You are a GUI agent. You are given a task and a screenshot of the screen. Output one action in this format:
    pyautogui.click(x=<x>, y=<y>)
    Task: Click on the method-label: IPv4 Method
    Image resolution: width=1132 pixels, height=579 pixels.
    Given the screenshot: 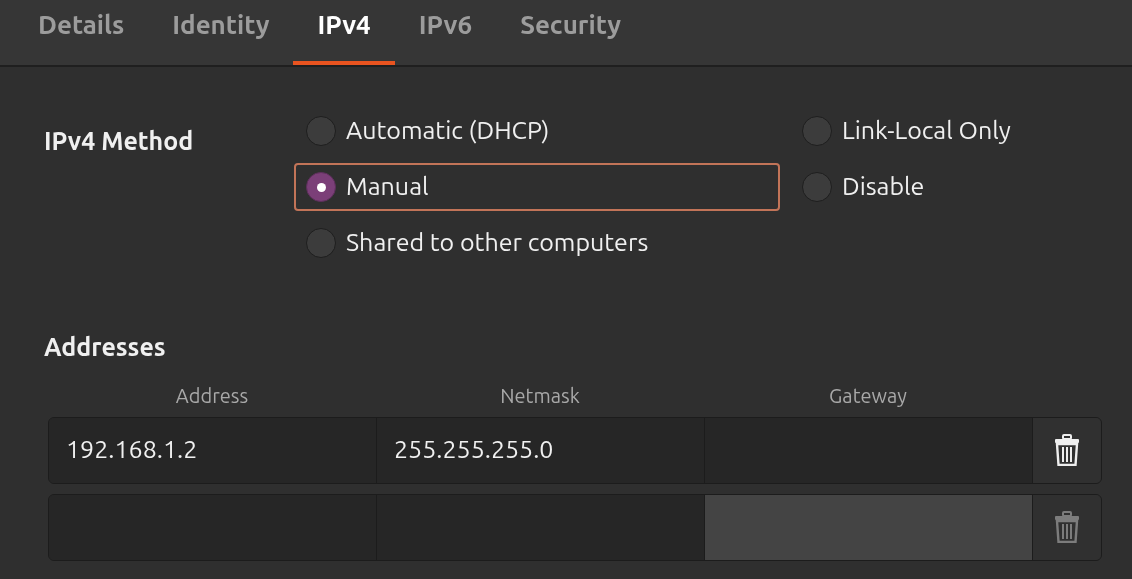 What is the action you would take?
    pyautogui.click(x=119, y=141)
    